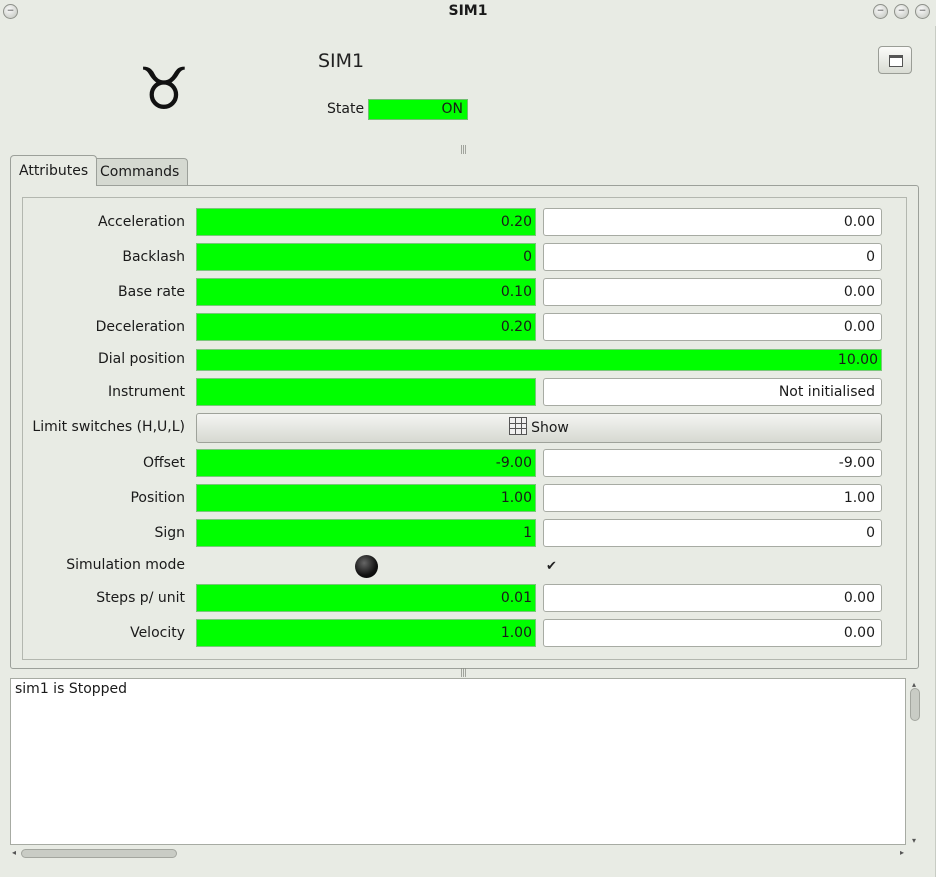 The height and width of the screenshot is (877, 936). I want to click on velocity-label: Velocity, so click(157, 633).